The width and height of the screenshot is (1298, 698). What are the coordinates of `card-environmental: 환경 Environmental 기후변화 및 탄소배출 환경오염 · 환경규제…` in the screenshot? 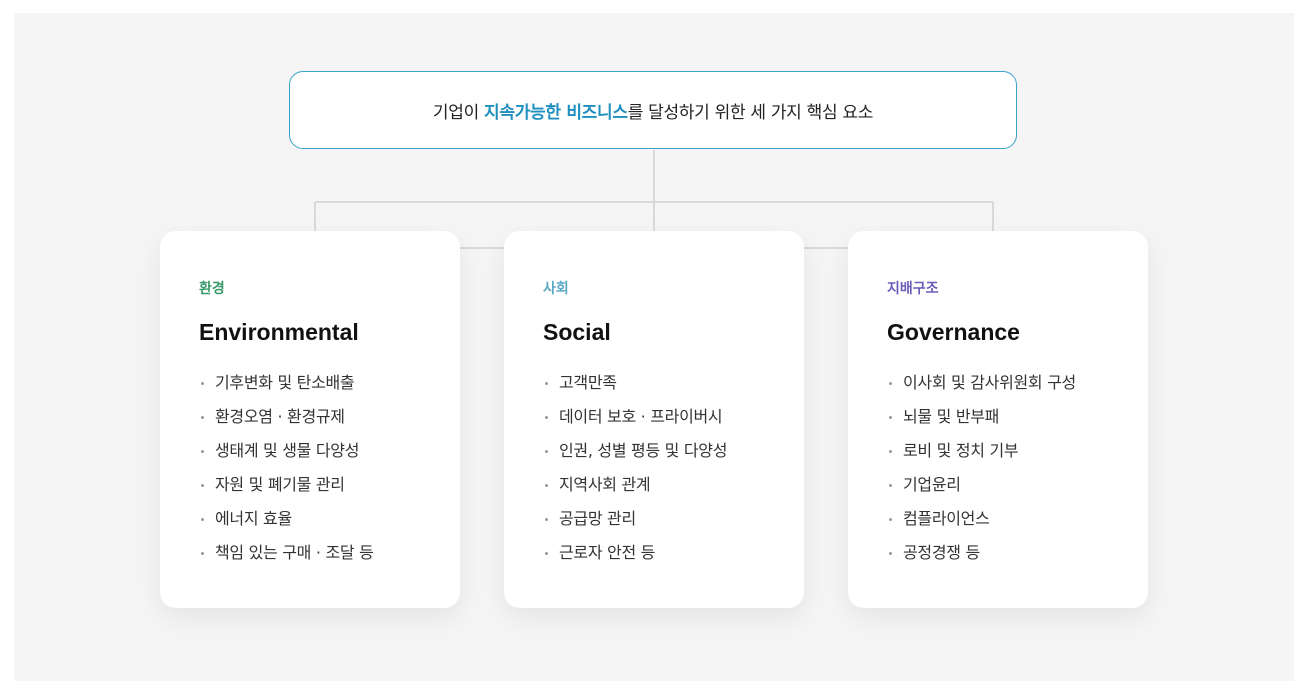 It's located at (310, 419).